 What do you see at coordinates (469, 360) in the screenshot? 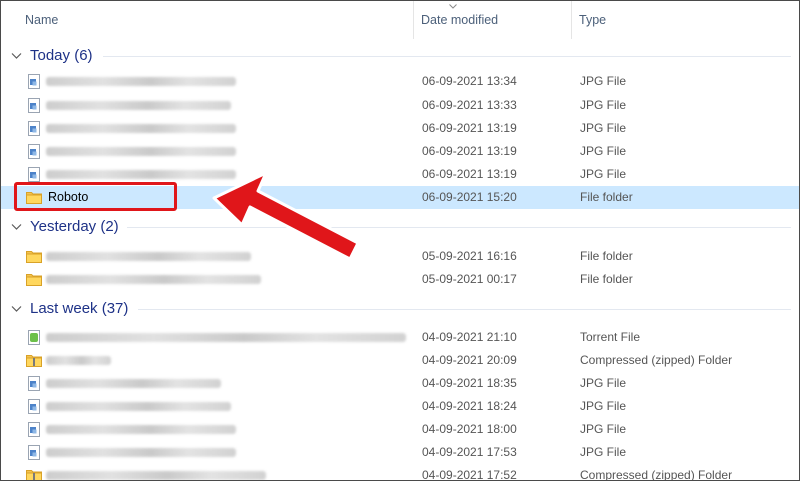
I see `date-modified: 04-09-2021 20:09` at bounding box center [469, 360].